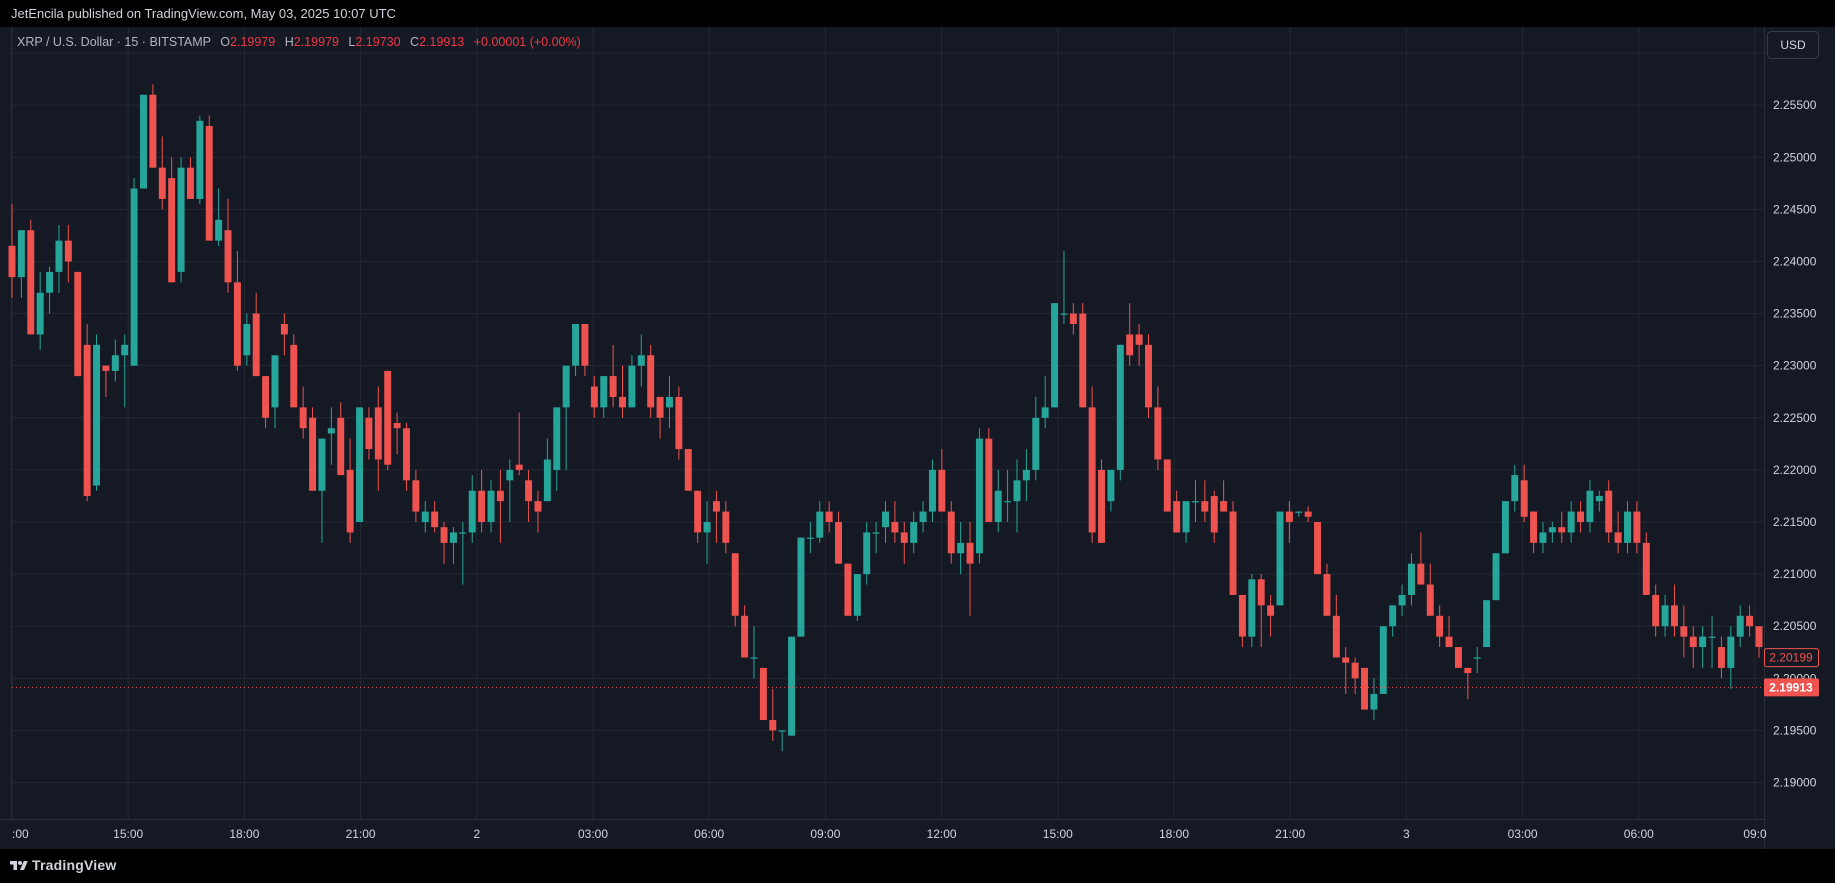 The height and width of the screenshot is (883, 1835). What do you see at coordinates (1793, 45) in the screenshot?
I see `currency-button: USD` at bounding box center [1793, 45].